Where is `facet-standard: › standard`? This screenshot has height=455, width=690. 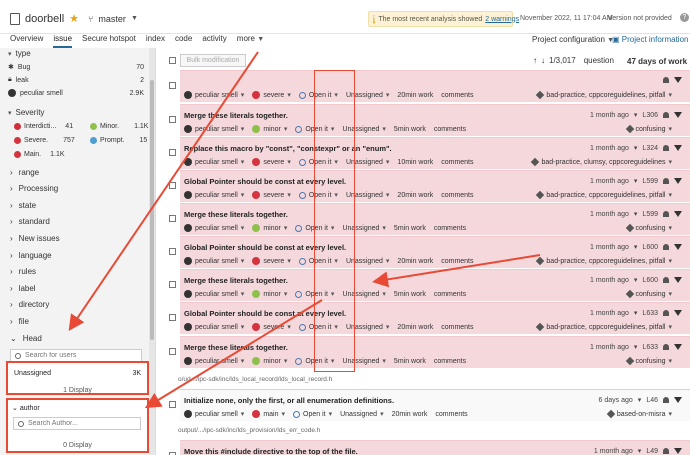 facet-standard: › standard is located at coordinates (30, 221).